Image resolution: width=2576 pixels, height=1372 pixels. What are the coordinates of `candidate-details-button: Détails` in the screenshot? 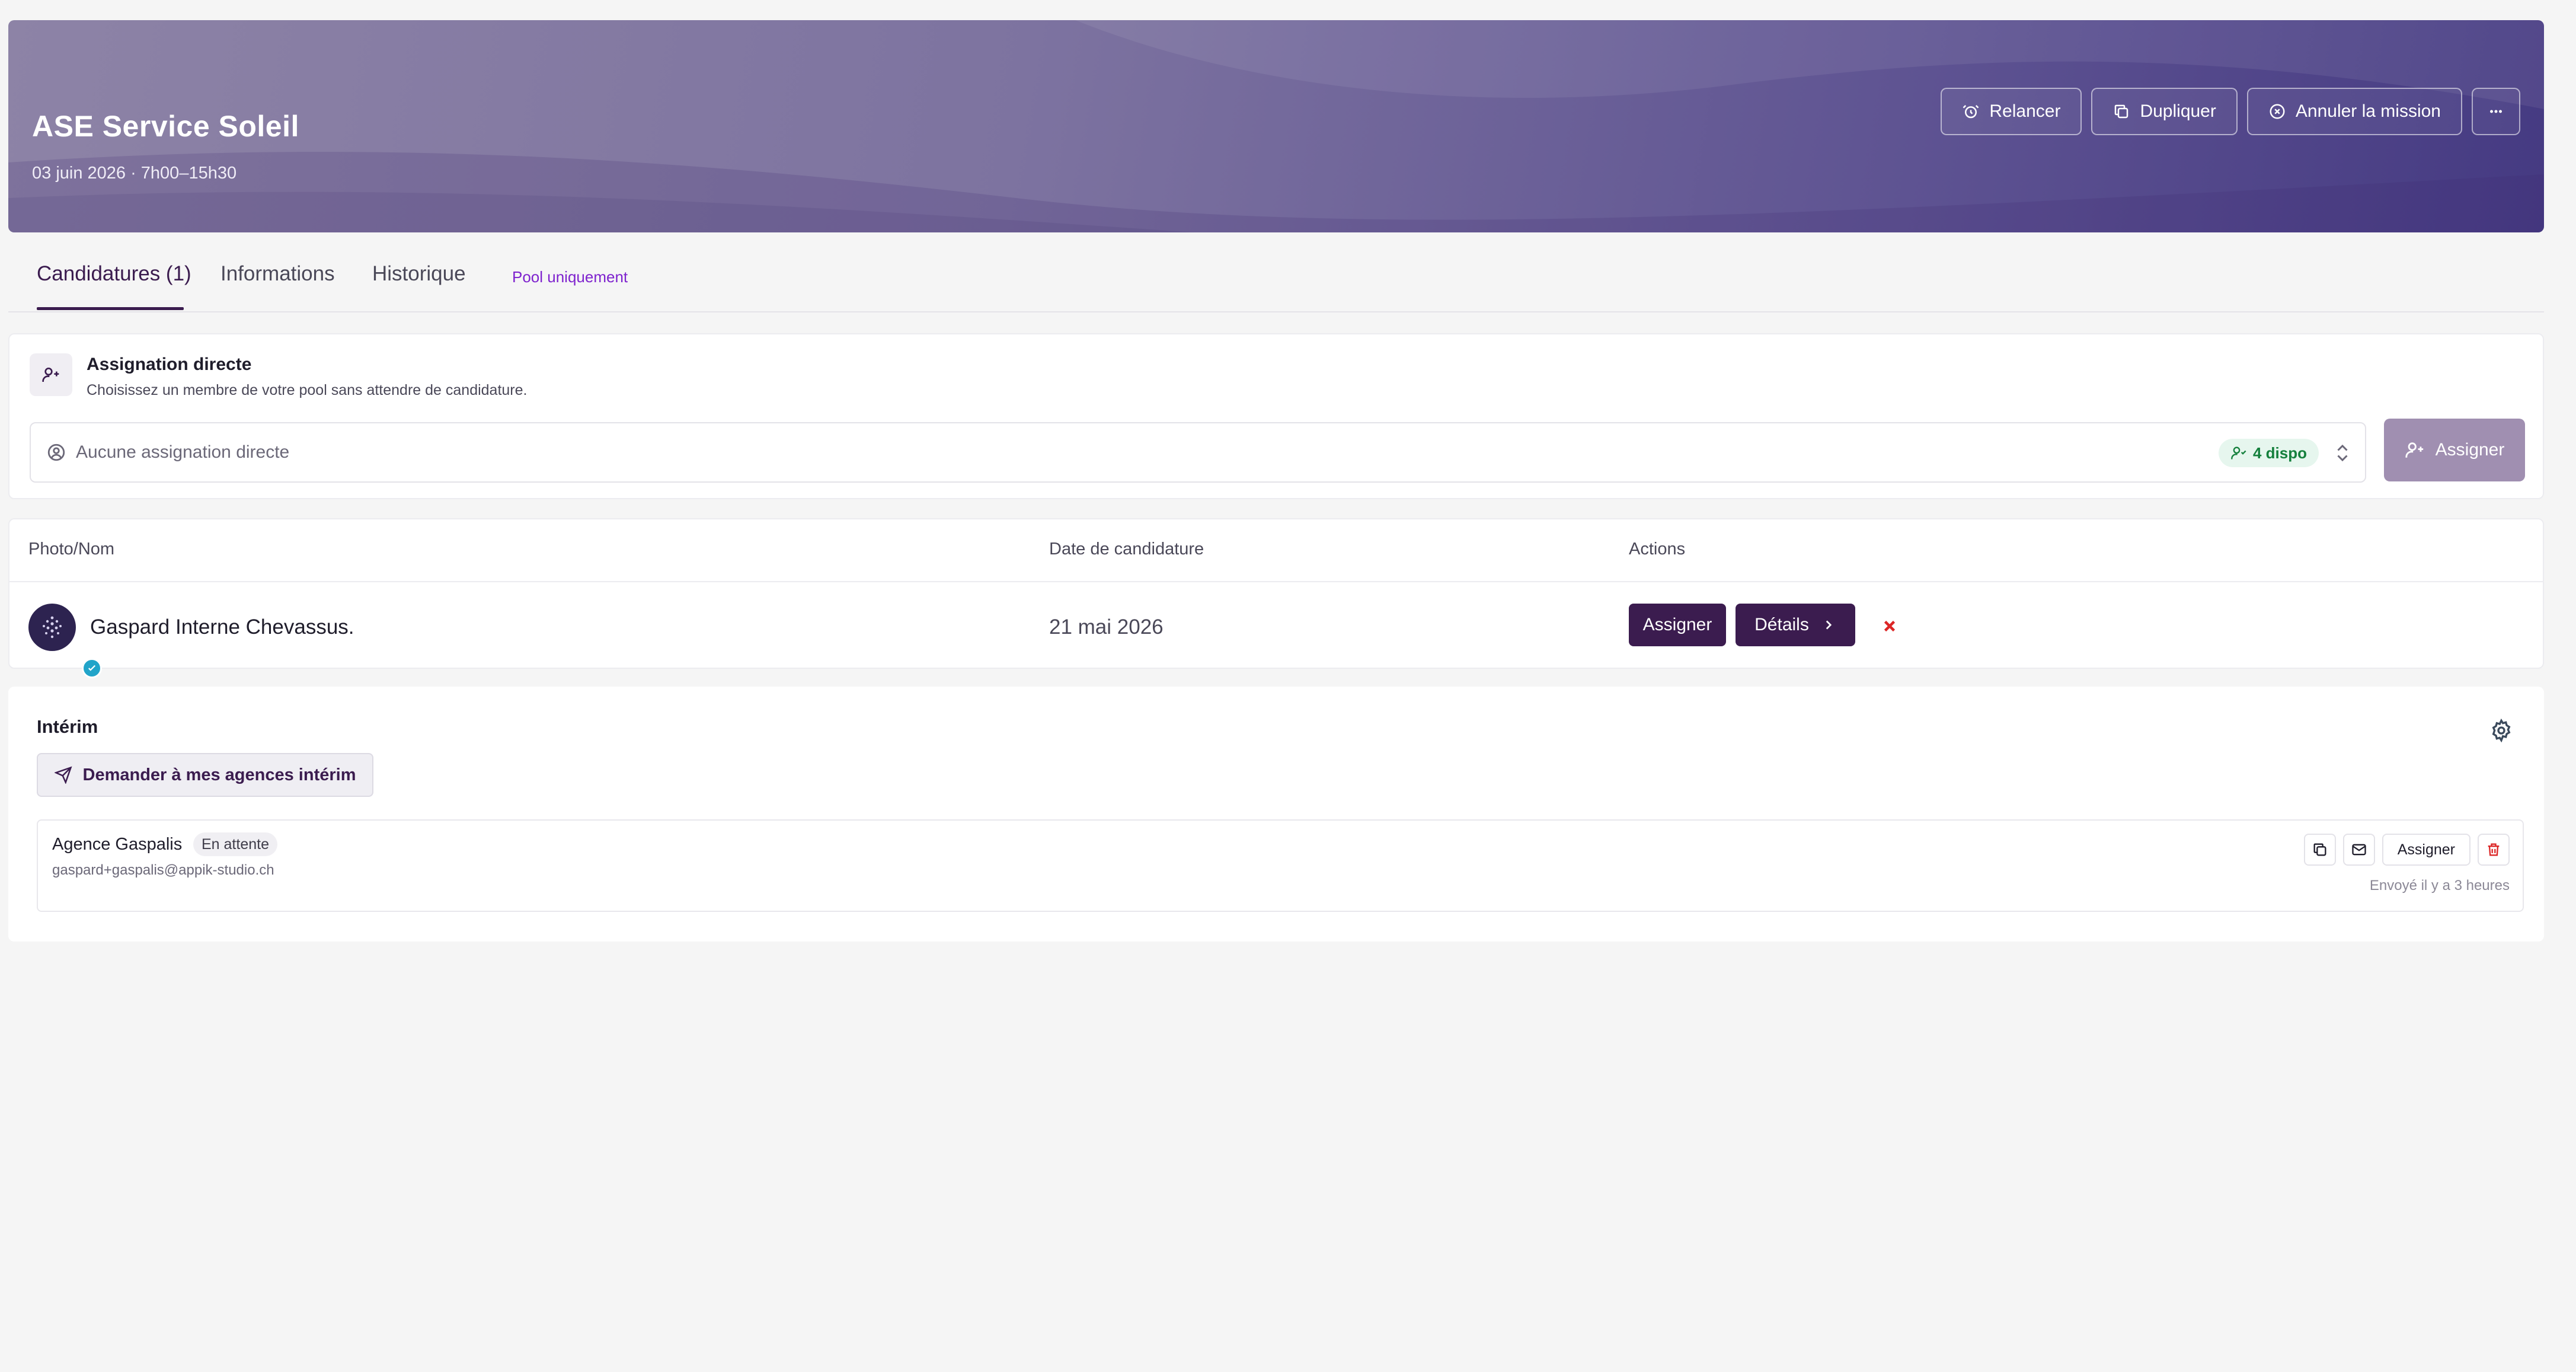 It's located at (1795, 625).